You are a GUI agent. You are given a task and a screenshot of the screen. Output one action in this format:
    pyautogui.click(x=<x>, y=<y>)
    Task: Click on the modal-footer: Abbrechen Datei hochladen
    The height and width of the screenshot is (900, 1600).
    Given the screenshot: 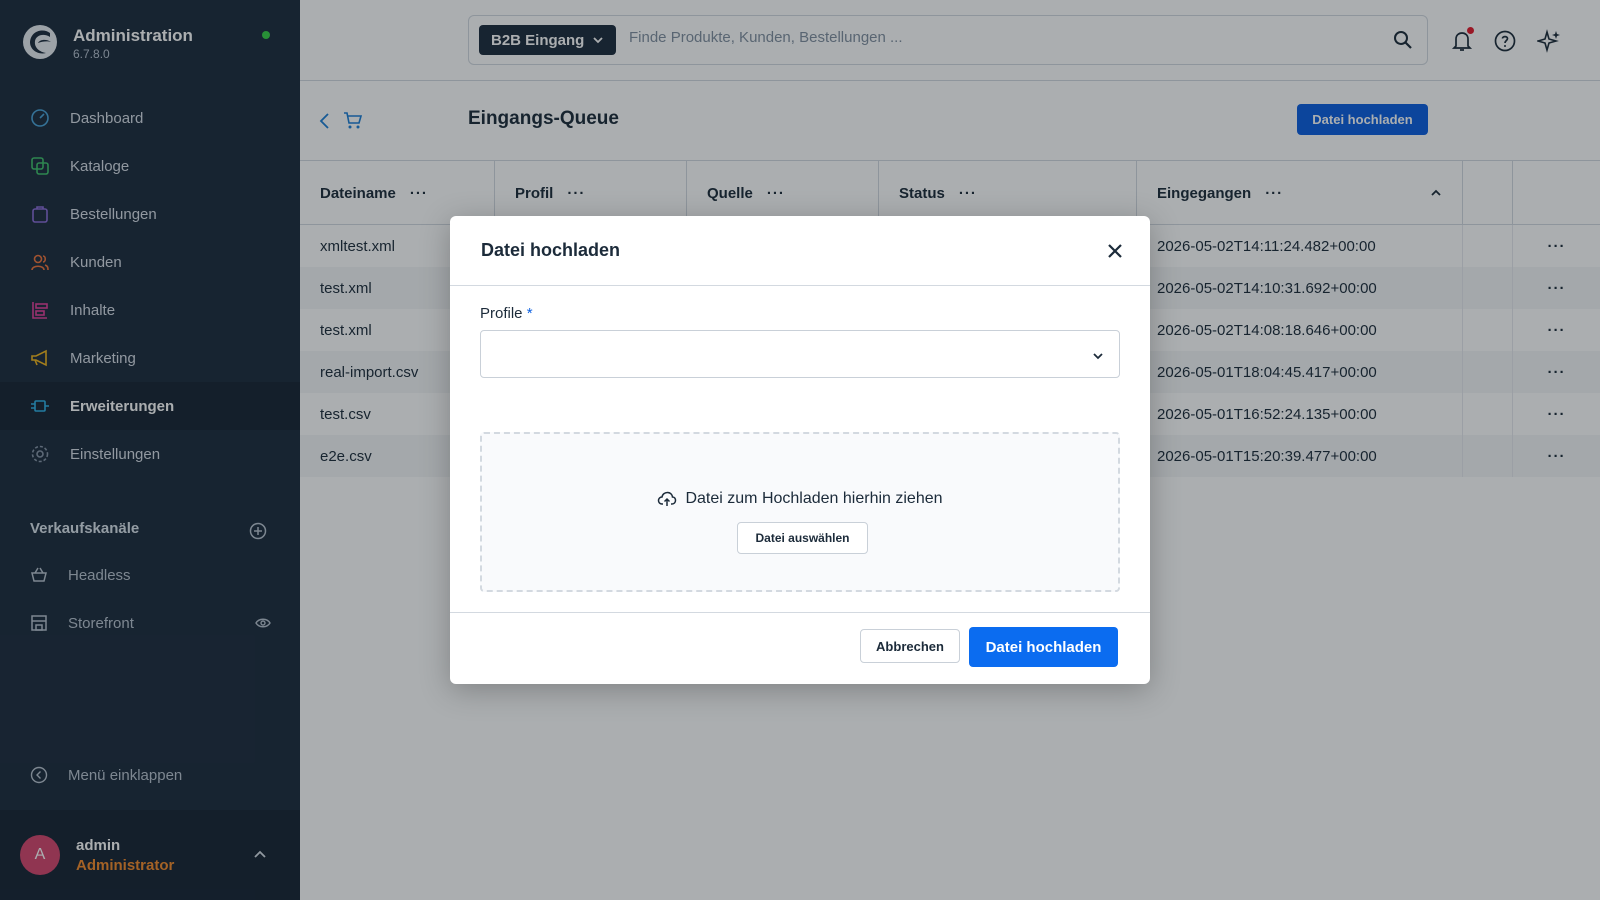 What is the action you would take?
    pyautogui.click(x=800, y=648)
    